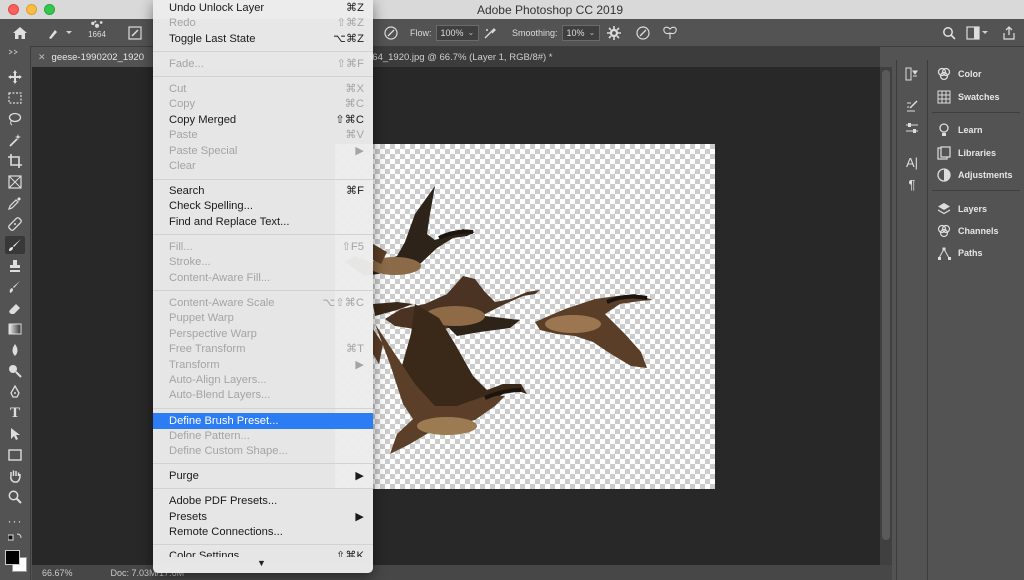 The height and width of the screenshot is (580, 1024). What do you see at coordinates (670, 32) in the screenshot?
I see `symmetry-butterfly-icon` at bounding box center [670, 32].